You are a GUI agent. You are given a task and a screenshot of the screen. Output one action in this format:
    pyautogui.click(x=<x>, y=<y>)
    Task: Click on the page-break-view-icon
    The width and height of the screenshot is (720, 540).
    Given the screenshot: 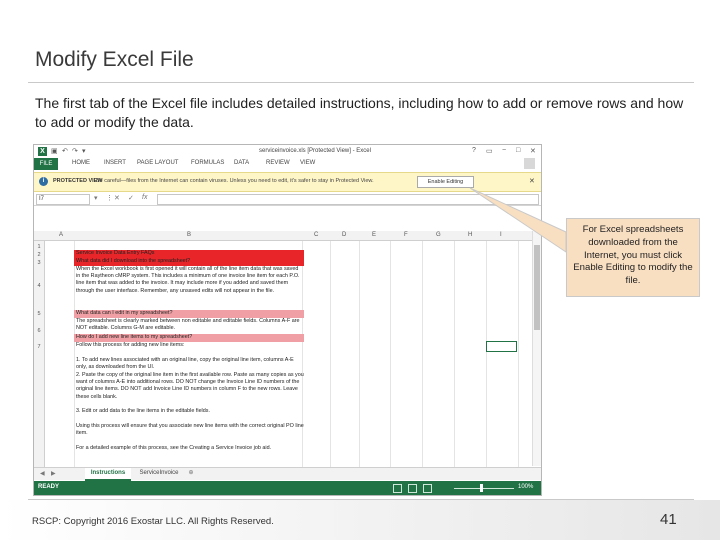 What is the action you would take?
    pyautogui.click(x=427, y=488)
    